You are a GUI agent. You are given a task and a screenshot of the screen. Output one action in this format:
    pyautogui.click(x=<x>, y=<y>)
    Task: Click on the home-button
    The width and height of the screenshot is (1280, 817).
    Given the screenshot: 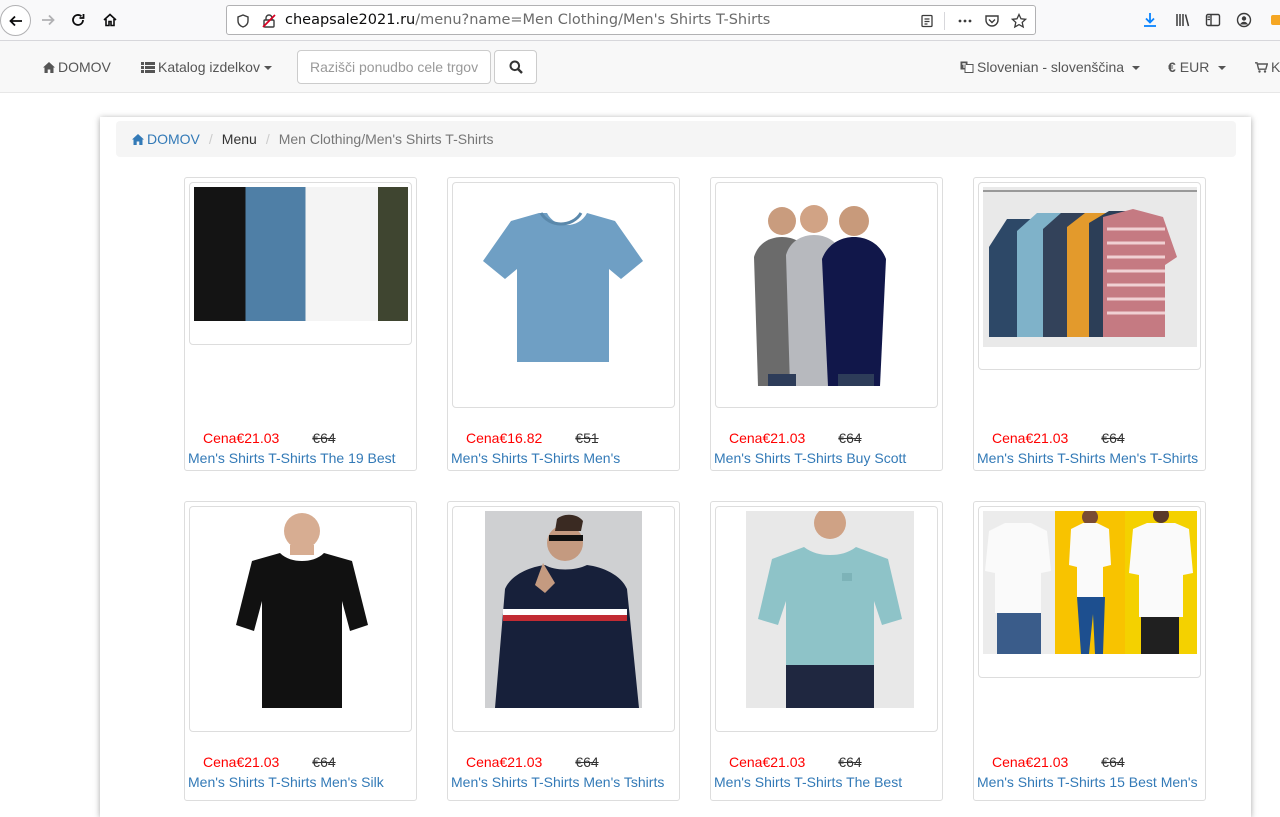 What is the action you would take?
    pyautogui.click(x=110, y=20)
    